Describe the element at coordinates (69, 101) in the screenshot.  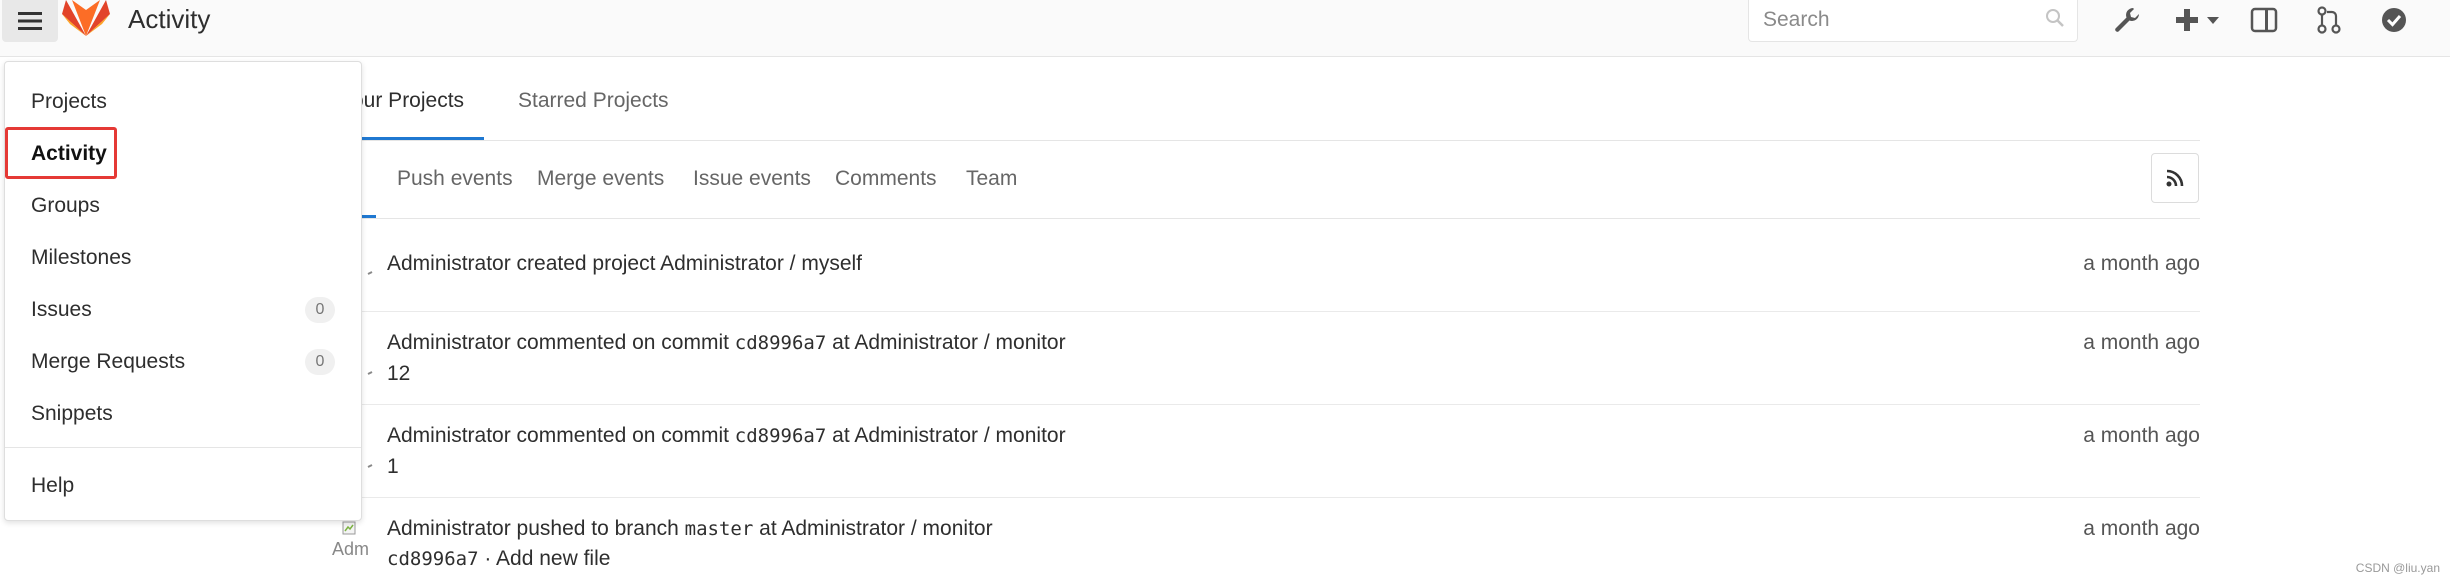
I see `dropdown-item-label: Projects` at that location.